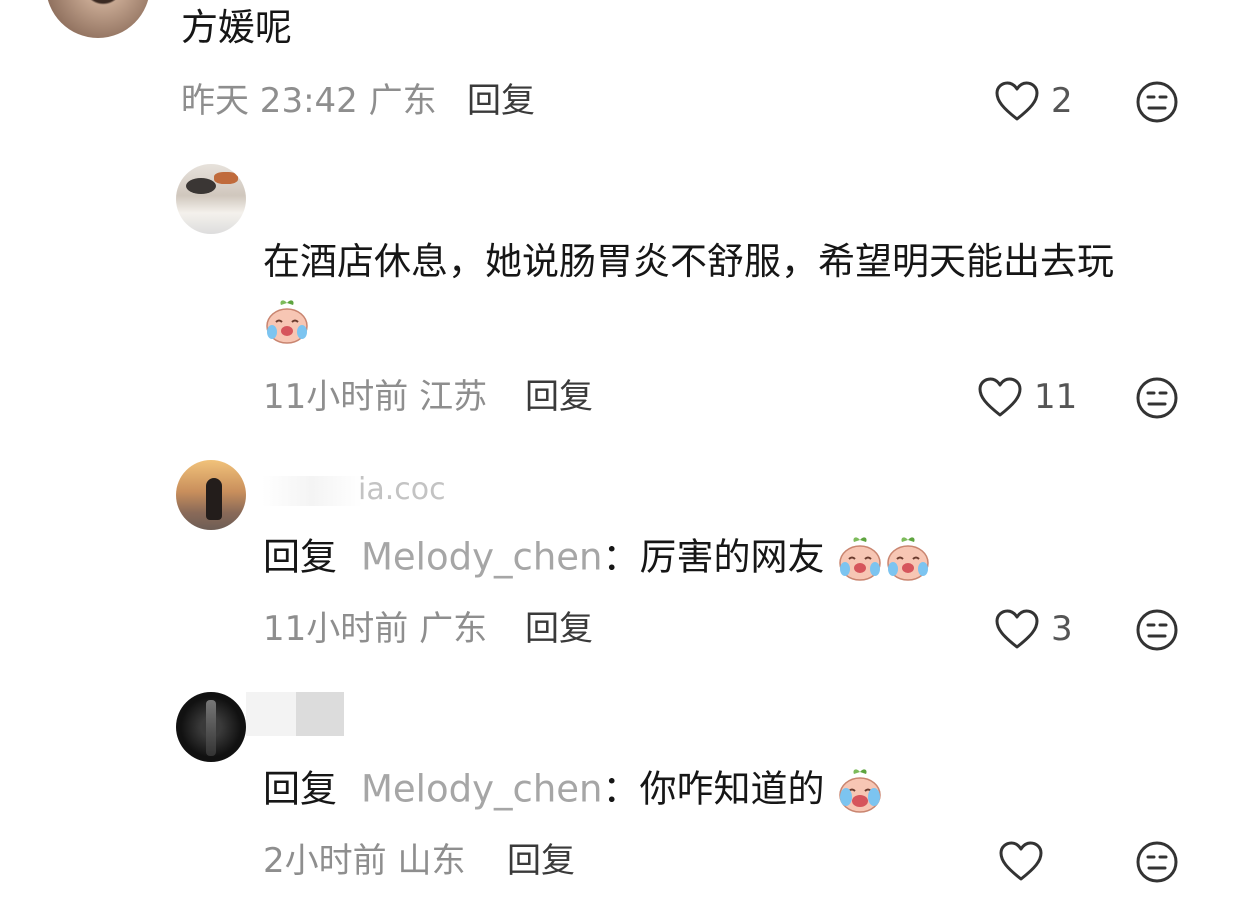 This screenshot has height=901, width=1242. What do you see at coordinates (296, 714) in the screenshot?
I see `username-blurred` at bounding box center [296, 714].